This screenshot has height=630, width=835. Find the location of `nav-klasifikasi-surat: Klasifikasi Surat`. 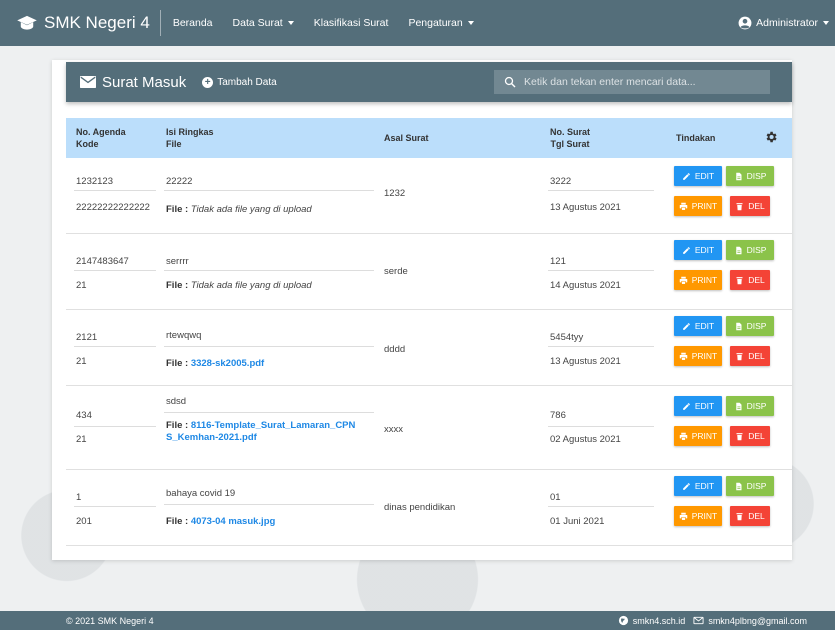

nav-klasifikasi-surat: Klasifikasi Surat is located at coordinates (351, 23).